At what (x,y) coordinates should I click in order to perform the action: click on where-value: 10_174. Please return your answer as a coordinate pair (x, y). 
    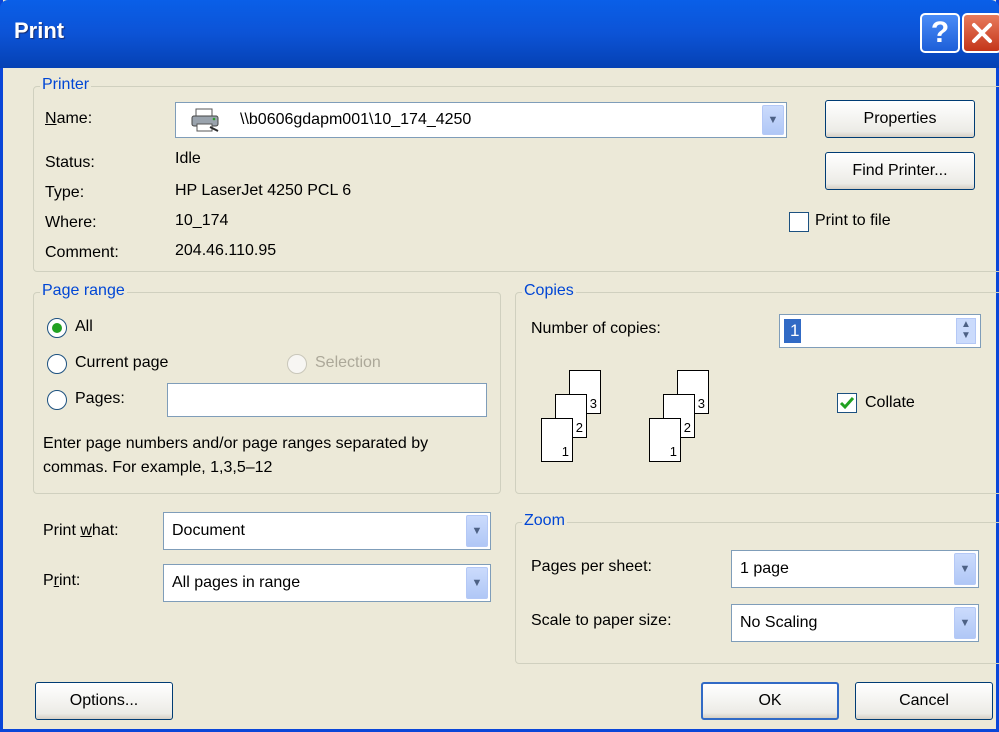
    Looking at the image, I should click on (202, 220).